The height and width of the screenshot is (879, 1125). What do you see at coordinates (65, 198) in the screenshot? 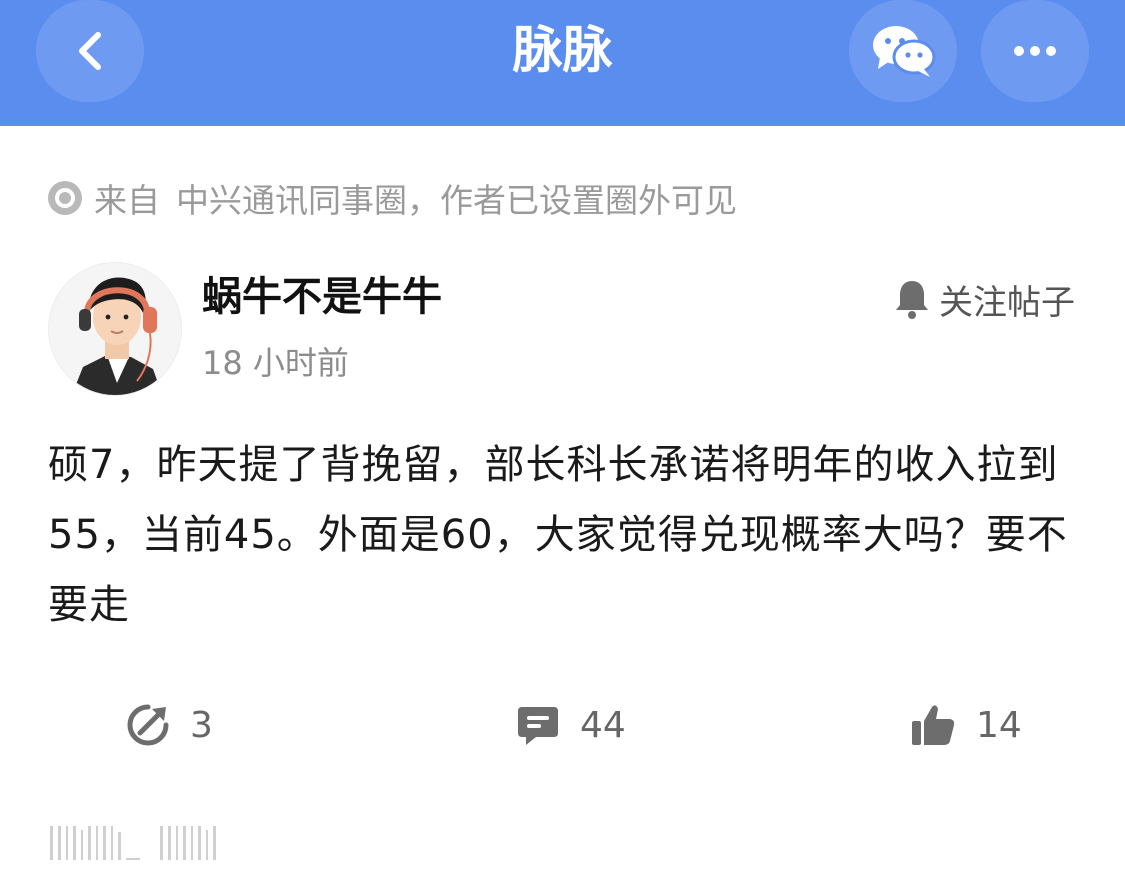
I see `circle-source-icon` at bounding box center [65, 198].